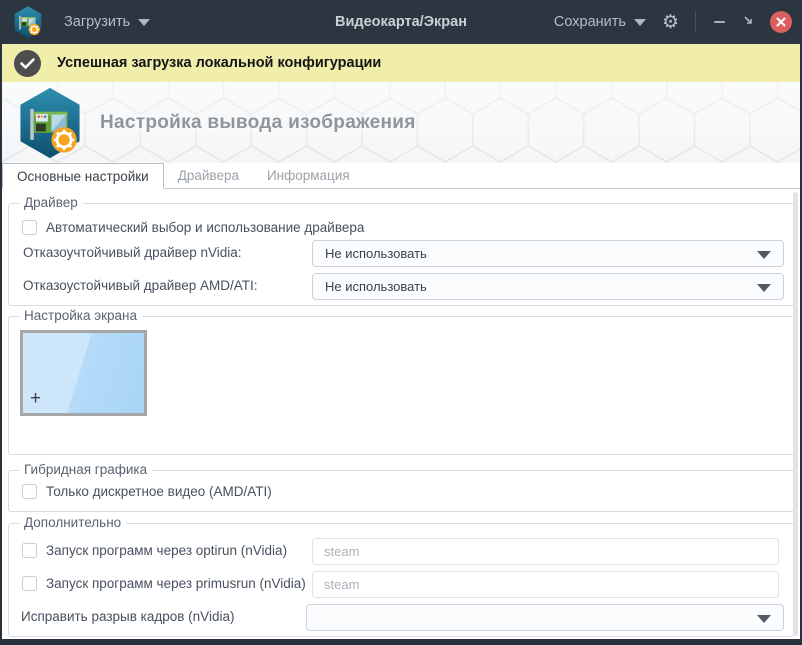 The width and height of the screenshot is (802, 645). What do you see at coordinates (29, 550) in the screenshot?
I see `checkbox-optirun` at bounding box center [29, 550].